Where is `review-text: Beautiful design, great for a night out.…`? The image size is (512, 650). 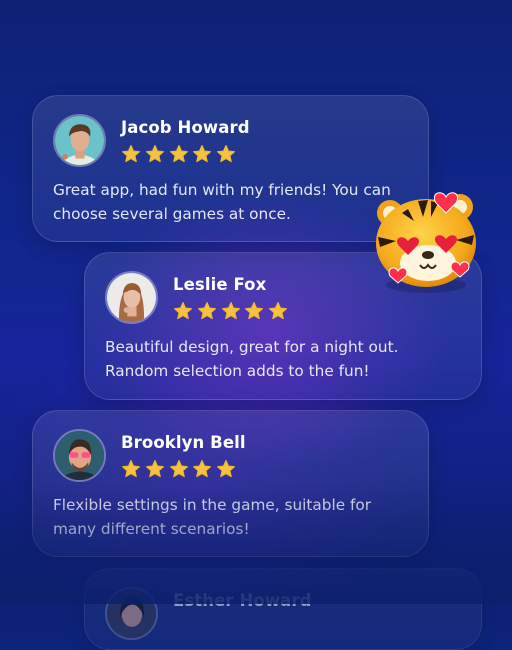
review-text: Beautiful design, great for a night out.… is located at coordinates (252, 359).